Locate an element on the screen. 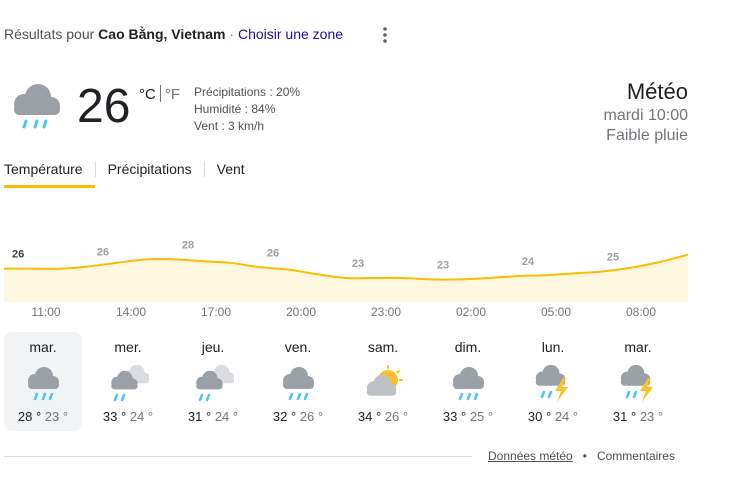 The width and height of the screenshot is (746, 483). hour-axis: 11:00 14:00 17:00 20:00 23:00 02:00 05:00 08:00 is located at coordinates (346, 313).